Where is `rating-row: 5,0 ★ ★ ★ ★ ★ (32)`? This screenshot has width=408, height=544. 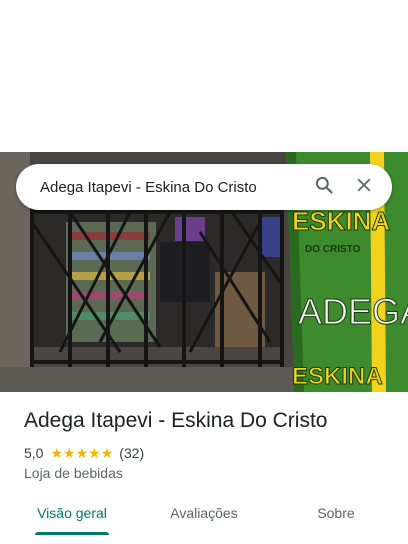 rating-row: 5,0 ★ ★ ★ ★ ★ (32) is located at coordinates (84, 453).